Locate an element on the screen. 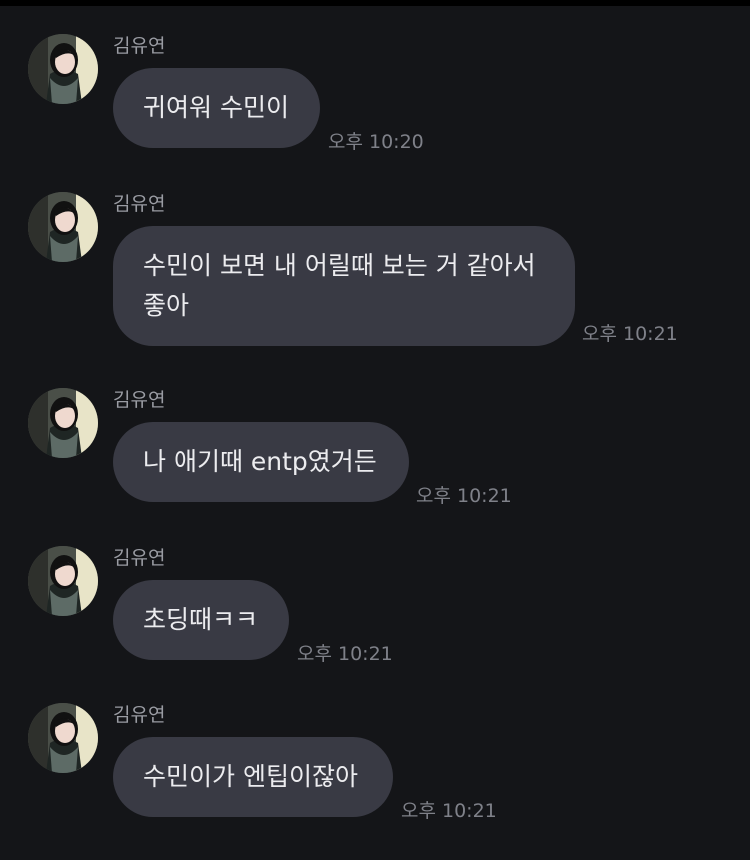  message-bubble: 초딩때ㅋㅋ is located at coordinates (201, 620).